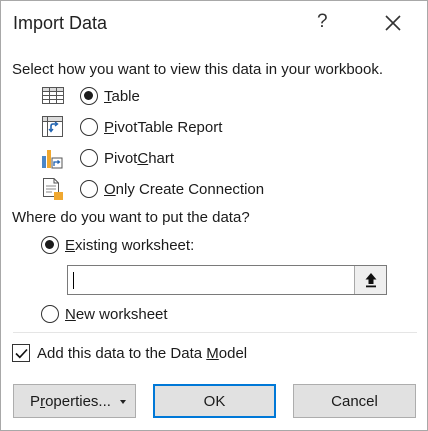 The image size is (428, 431). I want to click on collapse-dialog-icon, so click(370, 280).